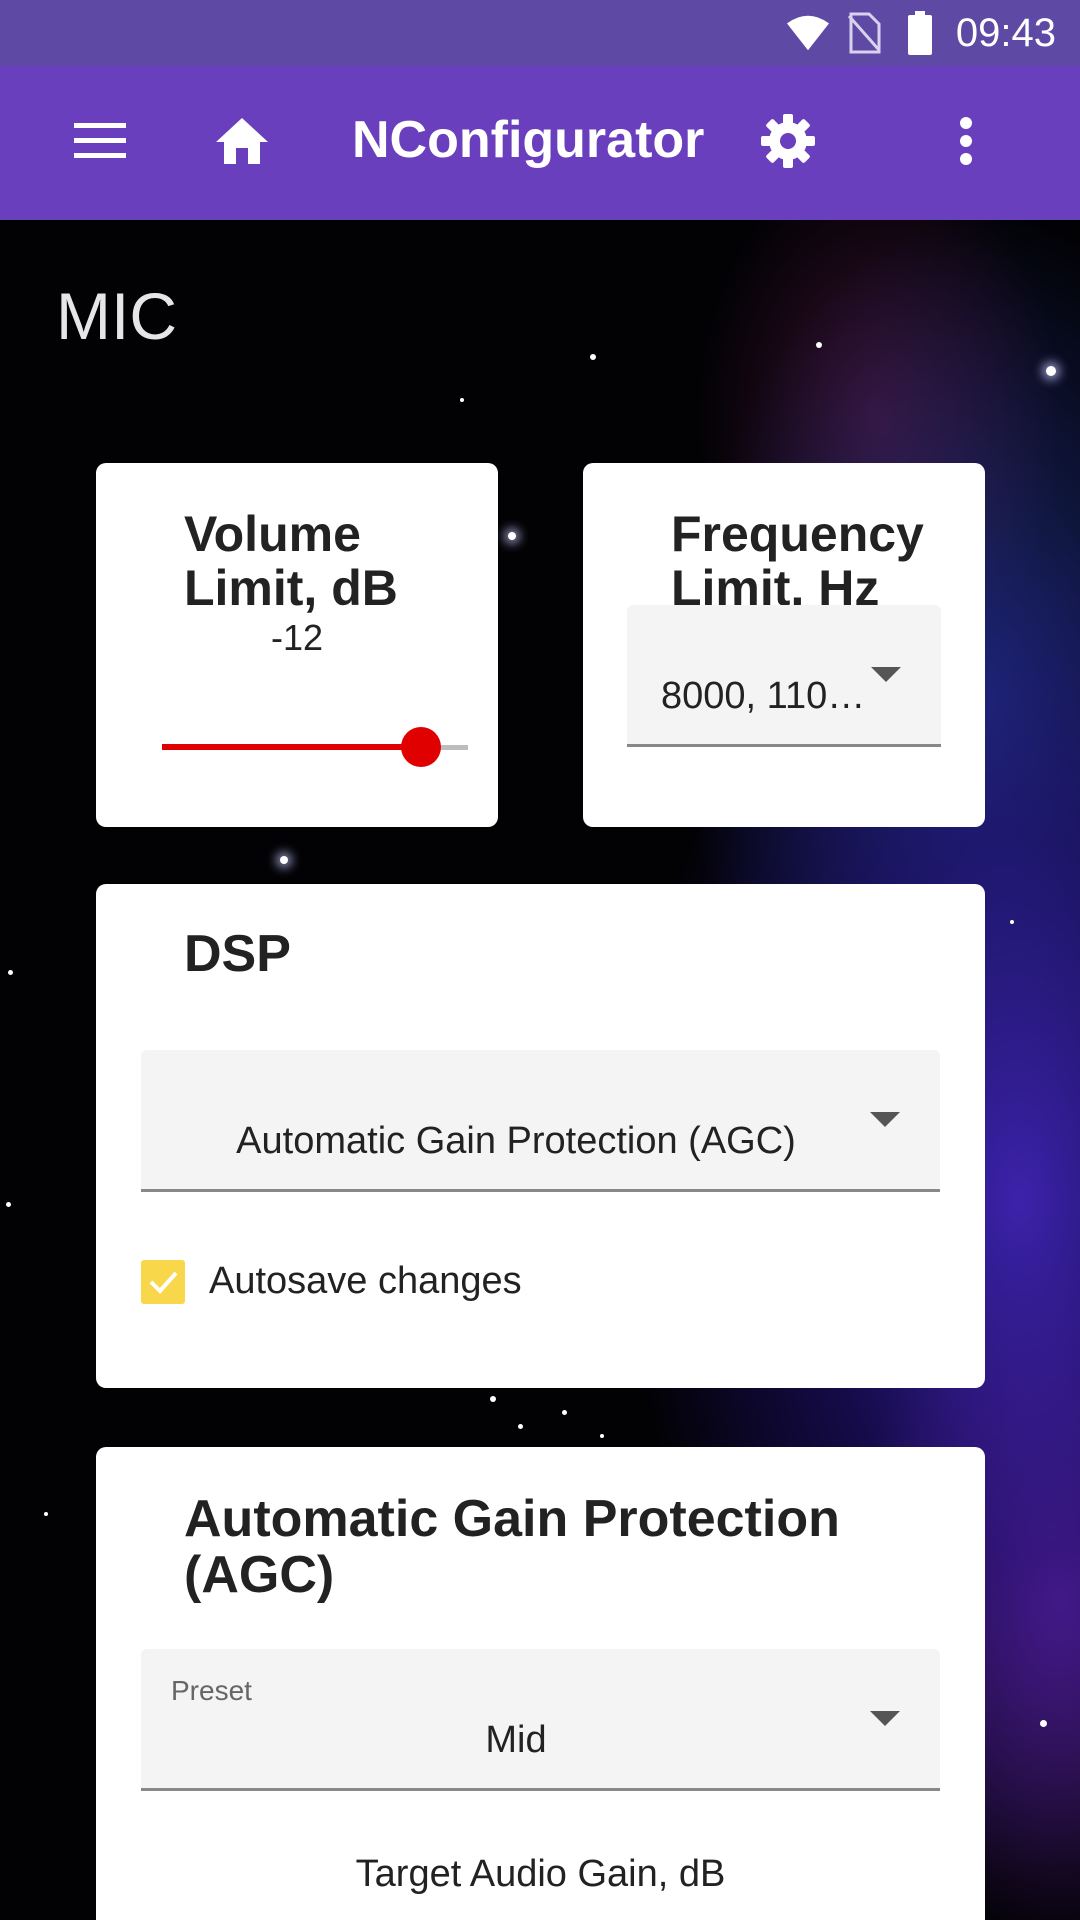  Describe the element at coordinates (211, 1690) in the screenshot. I see `preset-label: Preset` at that location.